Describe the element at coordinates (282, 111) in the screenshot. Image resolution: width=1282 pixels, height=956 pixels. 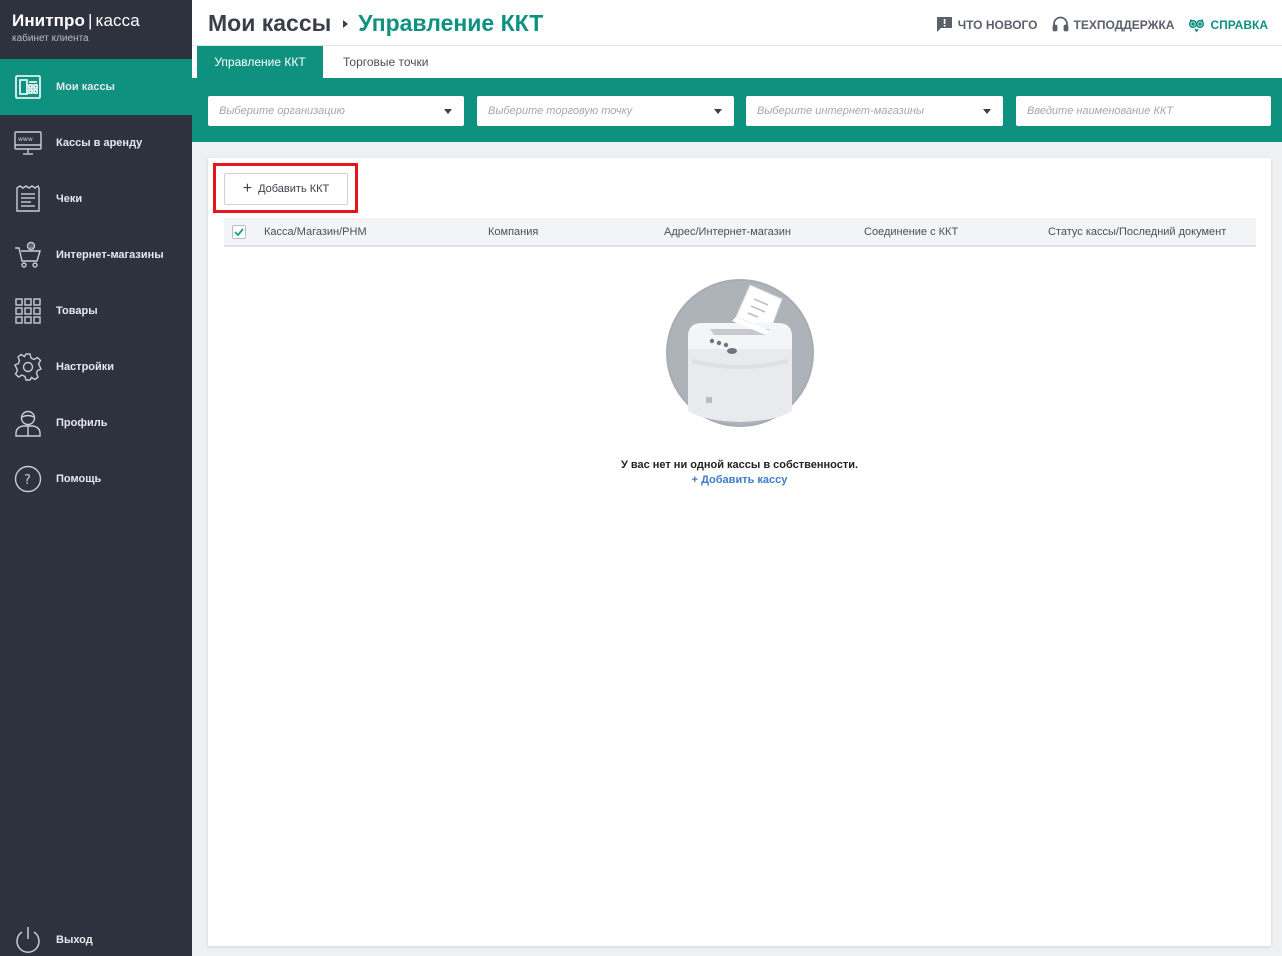
I see `organization-placeholder: Выберите организацию` at that location.